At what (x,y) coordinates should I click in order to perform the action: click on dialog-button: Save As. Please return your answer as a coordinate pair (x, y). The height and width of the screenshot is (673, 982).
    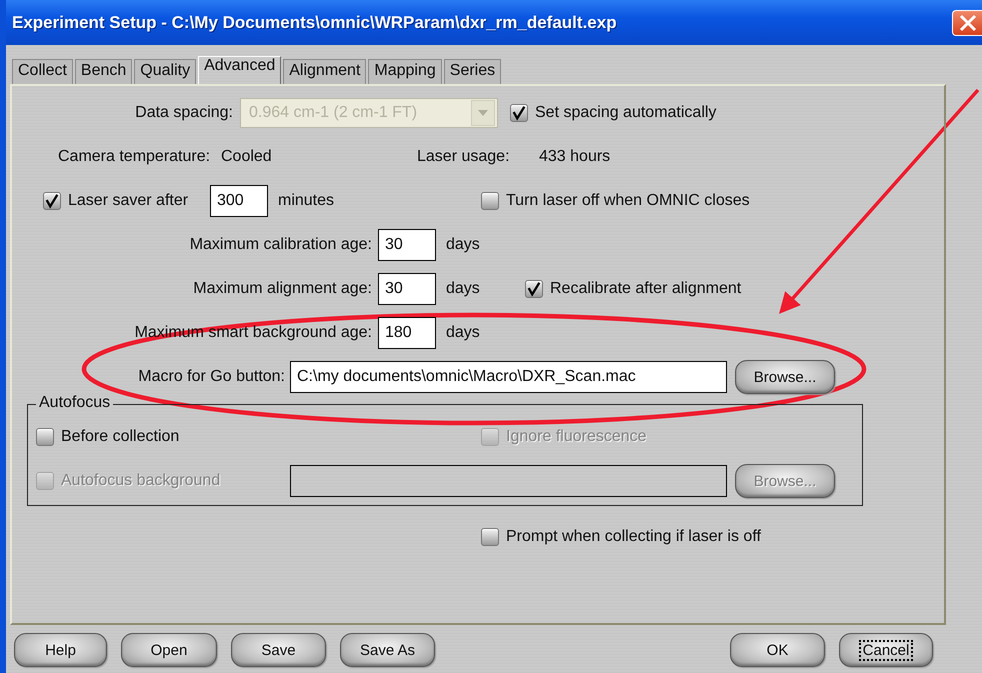
    Looking at the image, I should click on (387, 650).